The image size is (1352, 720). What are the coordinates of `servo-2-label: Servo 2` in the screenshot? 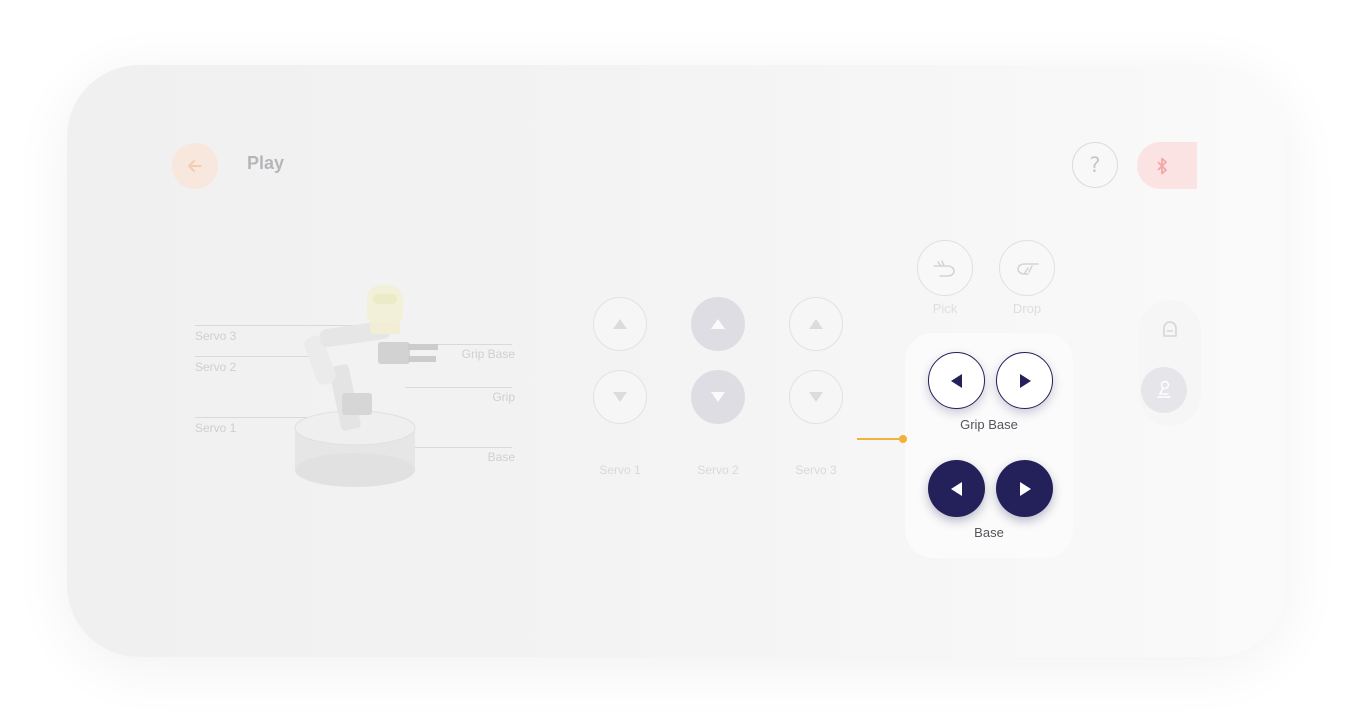 It's located at (718, 470).